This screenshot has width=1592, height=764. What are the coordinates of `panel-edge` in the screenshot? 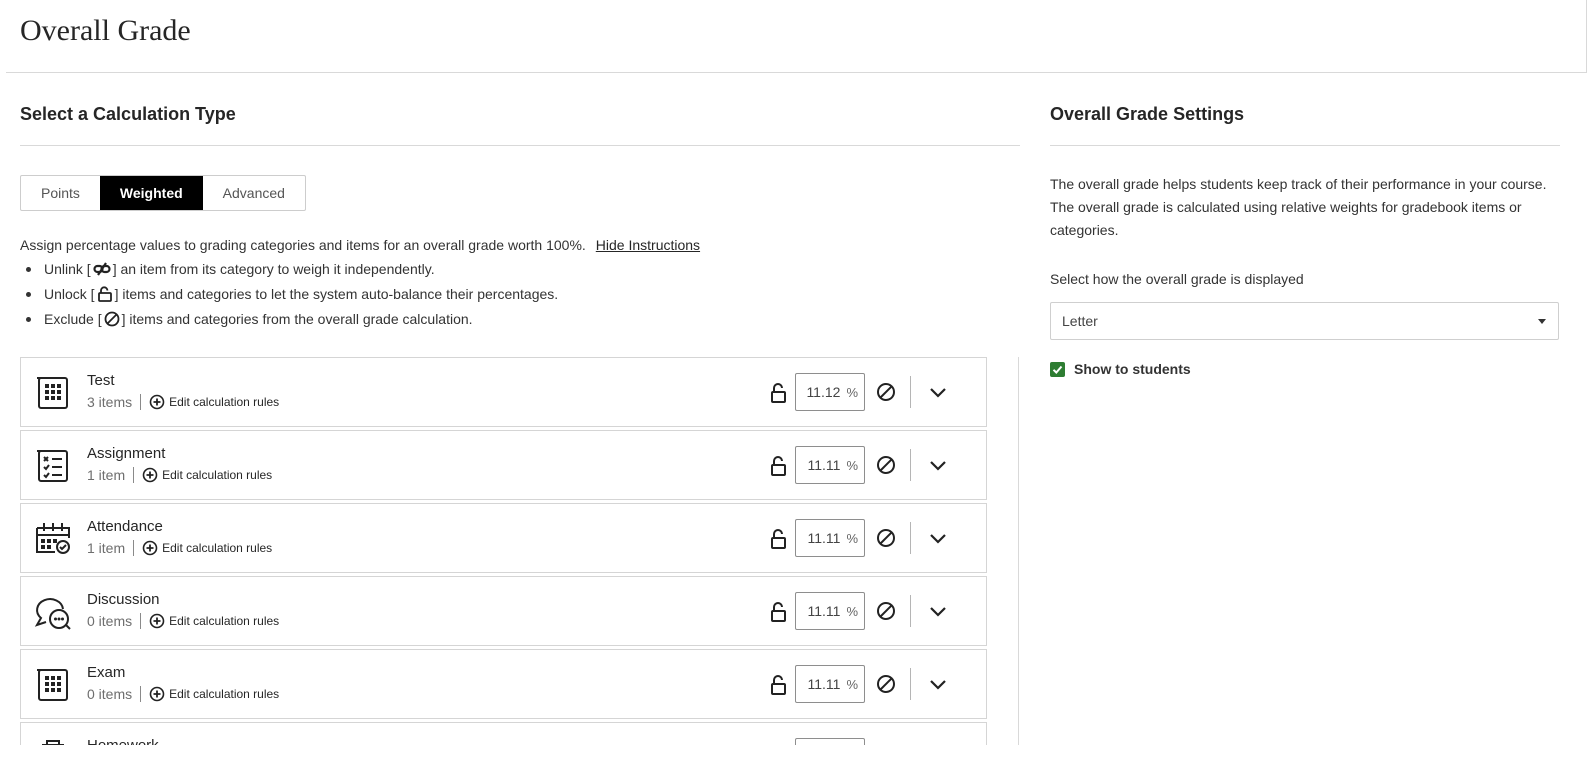 It's located at (1586, 36).